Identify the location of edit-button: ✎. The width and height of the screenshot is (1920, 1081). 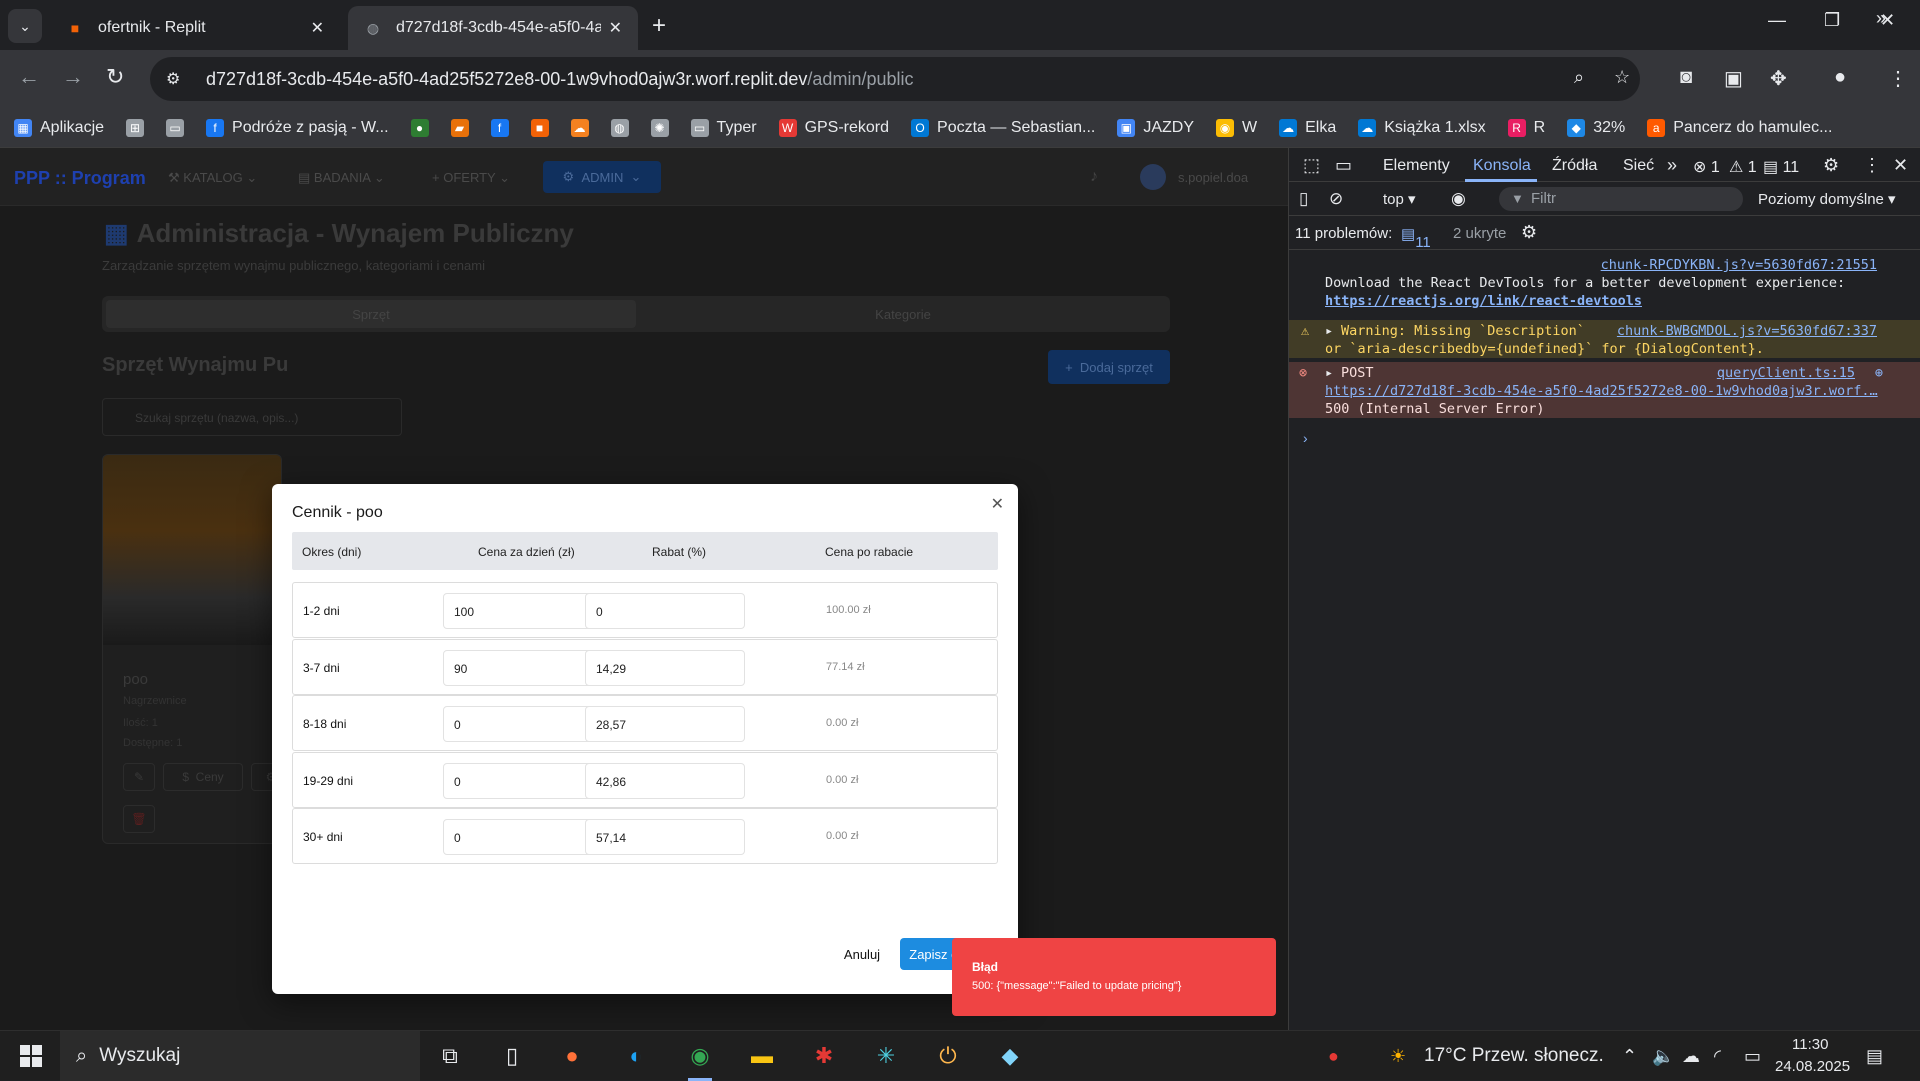
(139, 777).